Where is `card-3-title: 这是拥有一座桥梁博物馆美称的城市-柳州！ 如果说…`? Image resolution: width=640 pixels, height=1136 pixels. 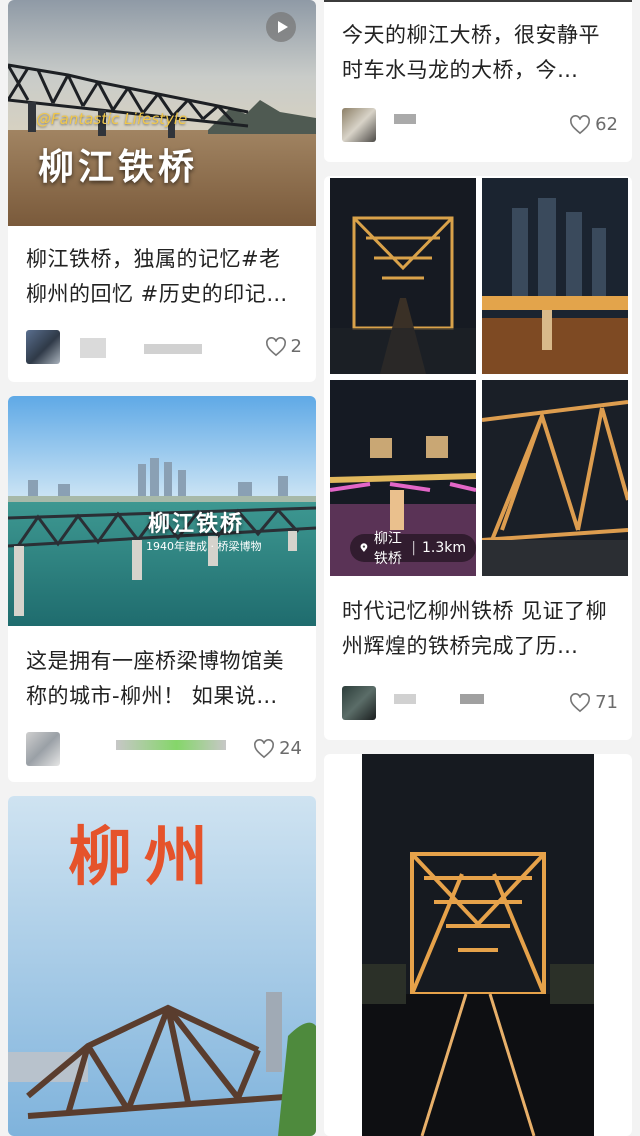
card-3-title: 这是拥有一座桥梁博物馆美称的城市-柳州！ 如果说… is located at coordinates (164, 679).